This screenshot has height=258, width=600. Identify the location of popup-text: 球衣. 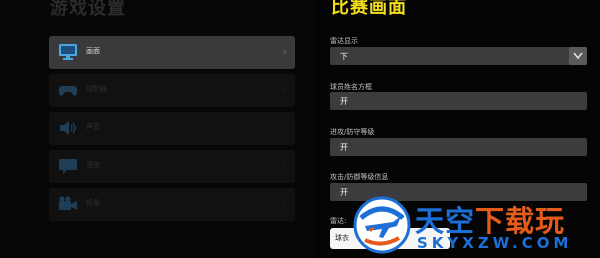
(342, 238).